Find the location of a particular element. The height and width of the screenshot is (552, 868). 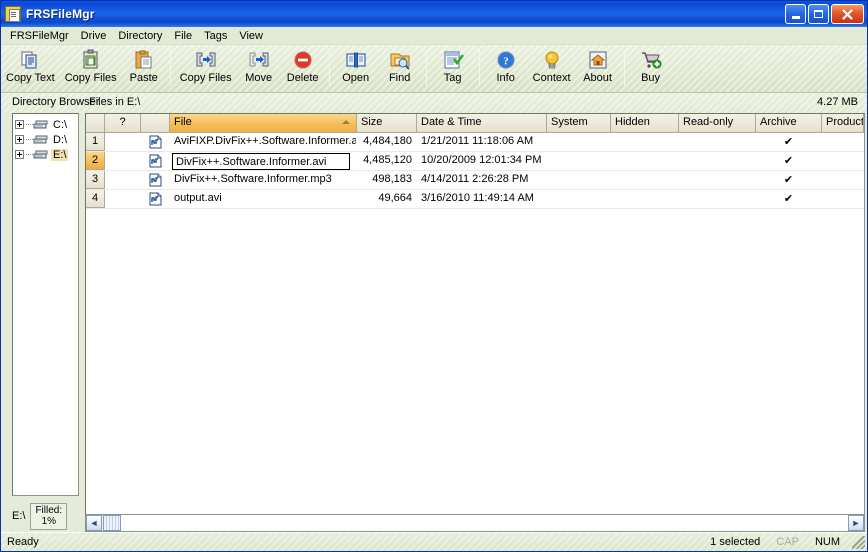

tree-node-e: E:\ is located at coordinates (45, 154).